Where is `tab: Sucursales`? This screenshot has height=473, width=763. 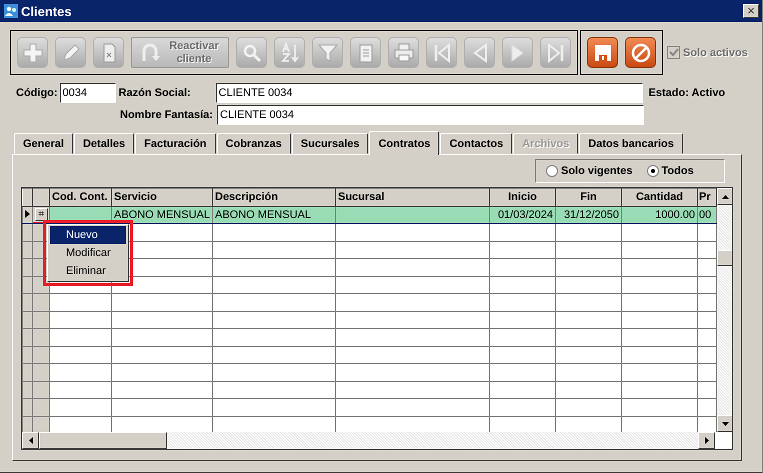 tab: Sucursales is located at coordinates (330, 143).